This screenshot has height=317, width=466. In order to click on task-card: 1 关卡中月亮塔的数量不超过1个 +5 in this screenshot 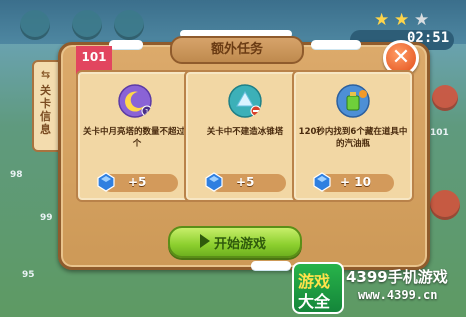, I will do `click(137, 136)`.